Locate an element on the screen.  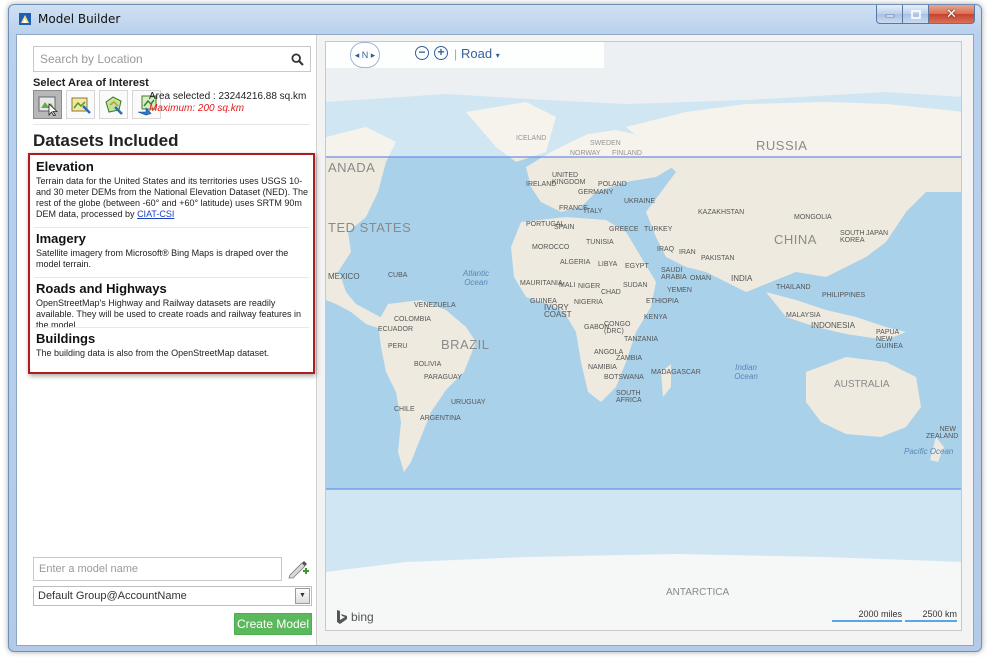
map-label: POLAND is located at coordinates (612, 184).